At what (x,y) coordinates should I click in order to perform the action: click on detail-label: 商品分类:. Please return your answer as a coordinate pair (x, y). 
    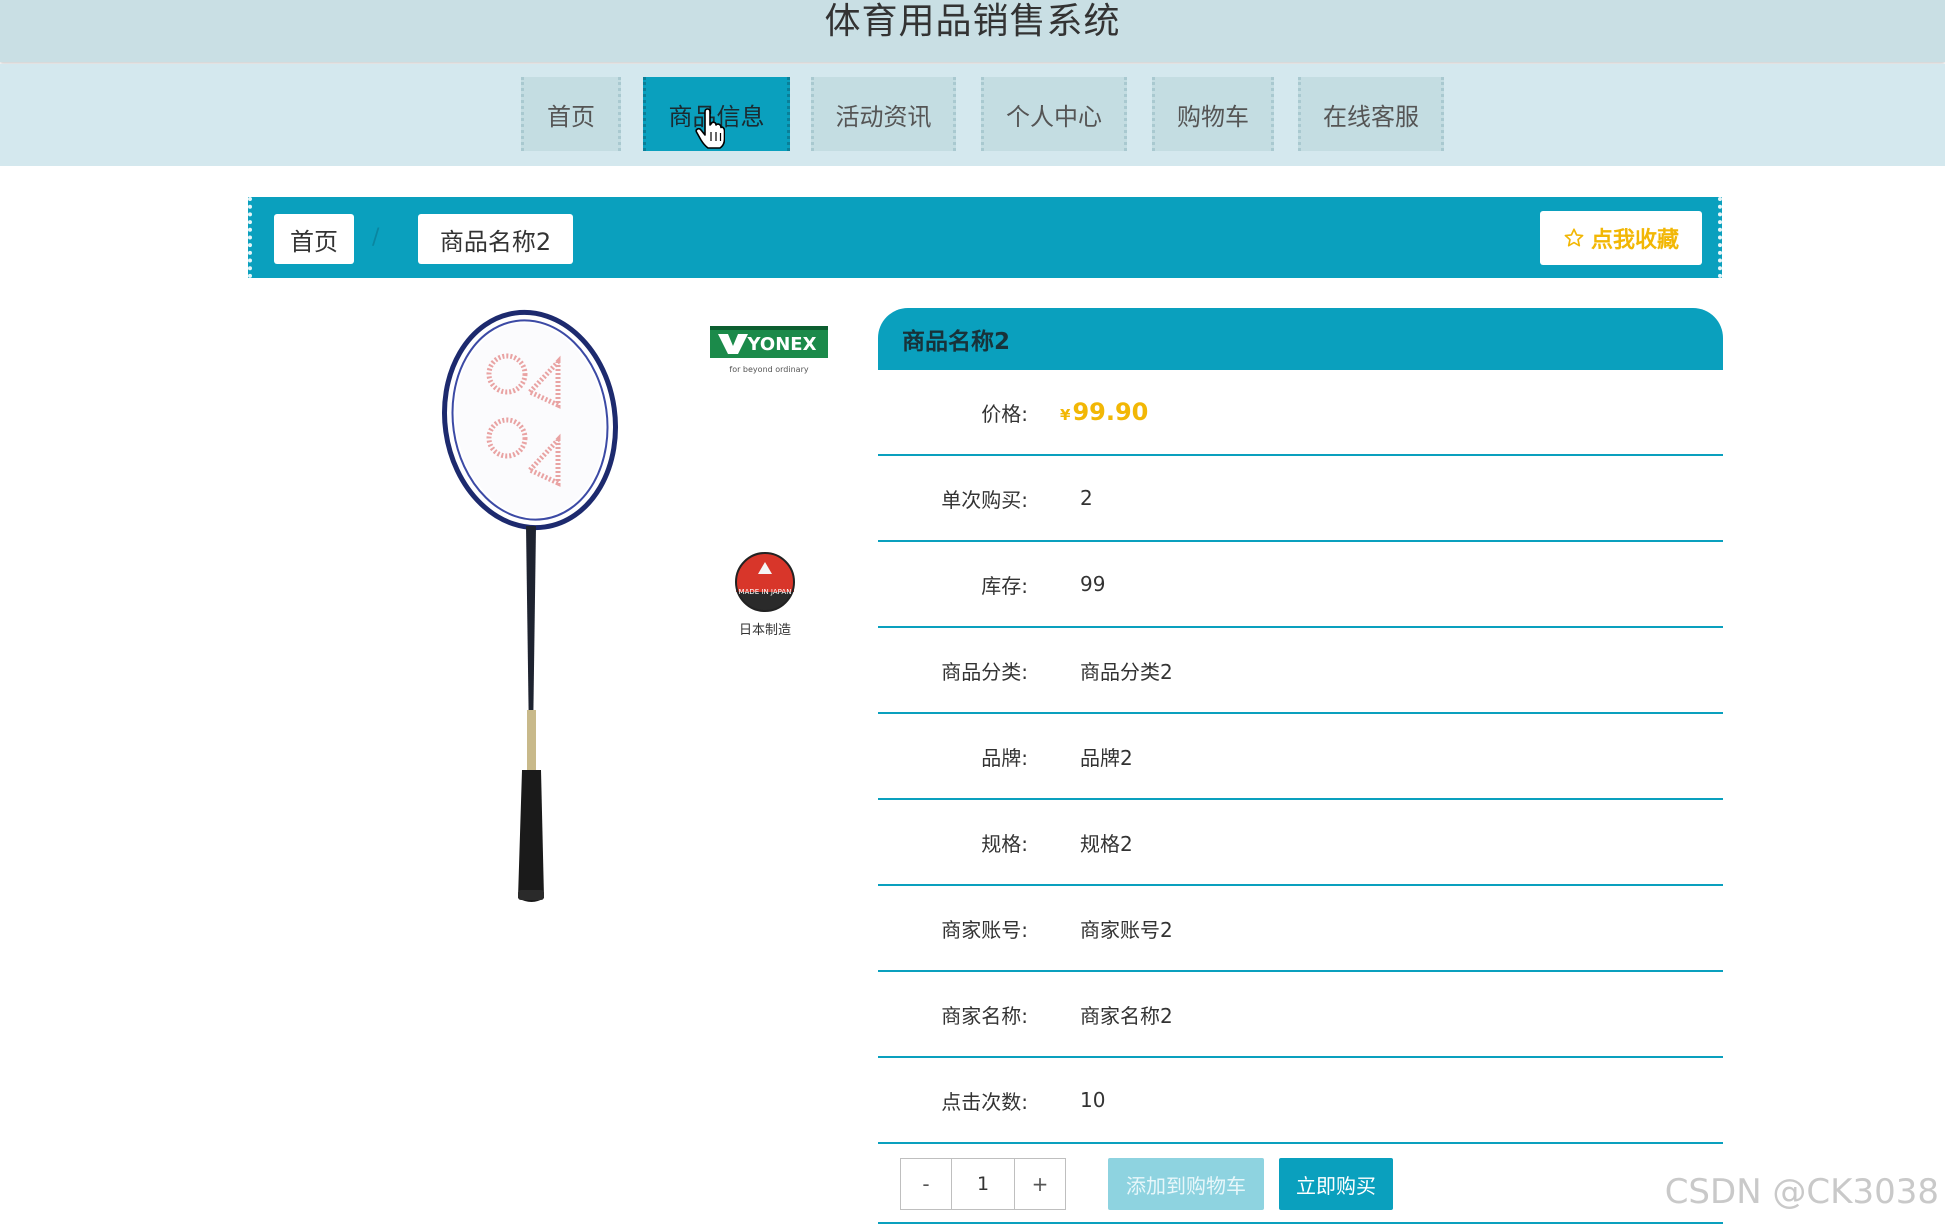
    Looking at the image, I should click on (984, 671).